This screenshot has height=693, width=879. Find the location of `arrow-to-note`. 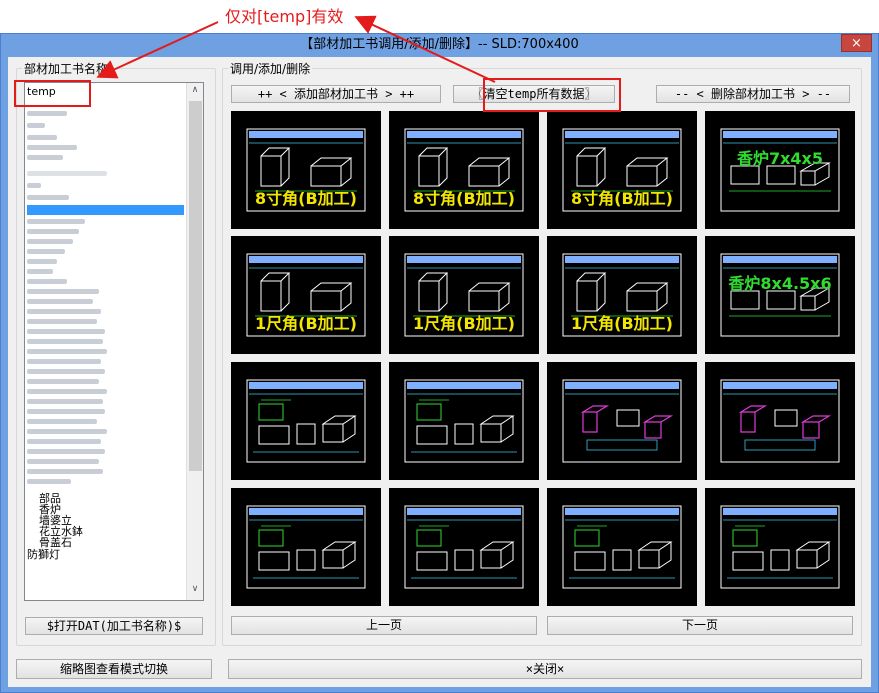

arrow-to-note is located at coordinates (425, 49).